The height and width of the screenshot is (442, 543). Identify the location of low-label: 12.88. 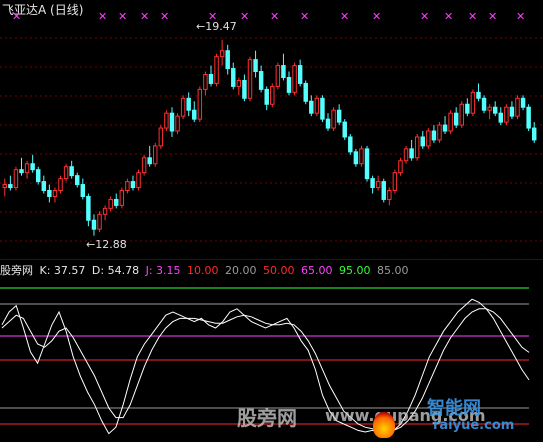
(111, 244).